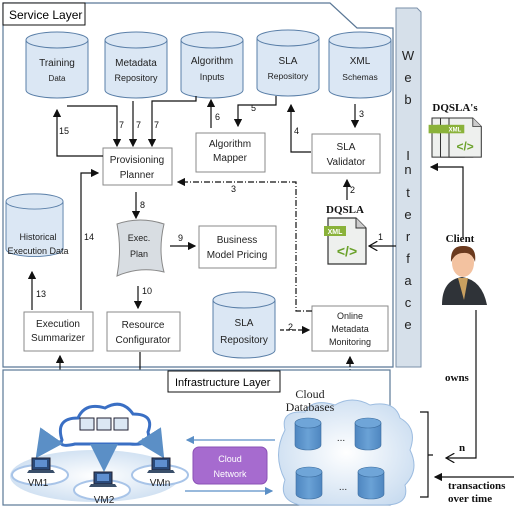 The height and width of the screenshot is (507, 514). I want to click on client-label: Client, so click(460, 239).